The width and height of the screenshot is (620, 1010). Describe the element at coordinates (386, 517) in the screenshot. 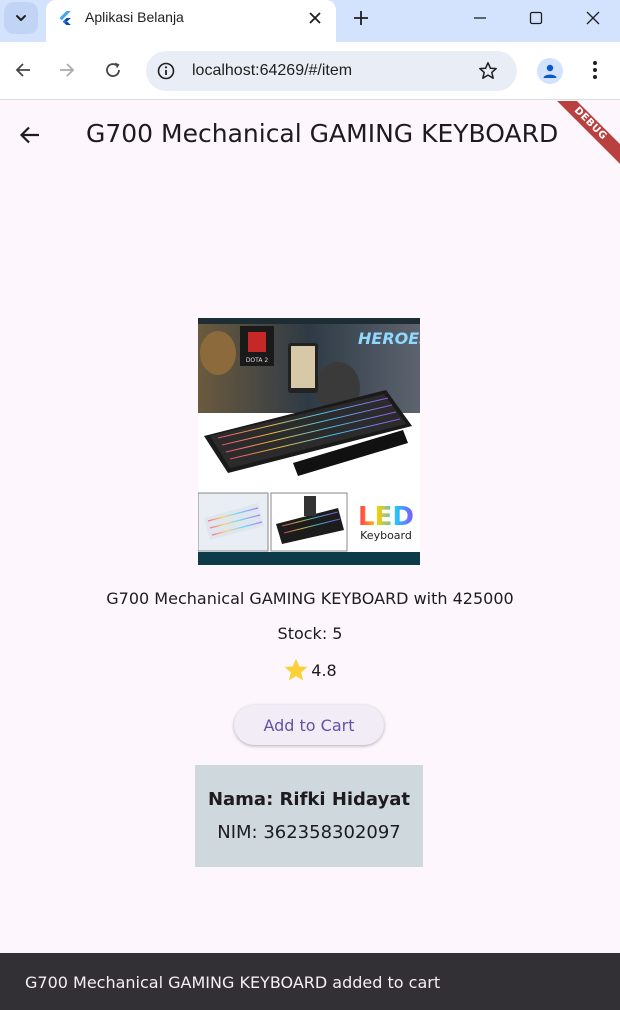

I see `led-text: LED` at that location.